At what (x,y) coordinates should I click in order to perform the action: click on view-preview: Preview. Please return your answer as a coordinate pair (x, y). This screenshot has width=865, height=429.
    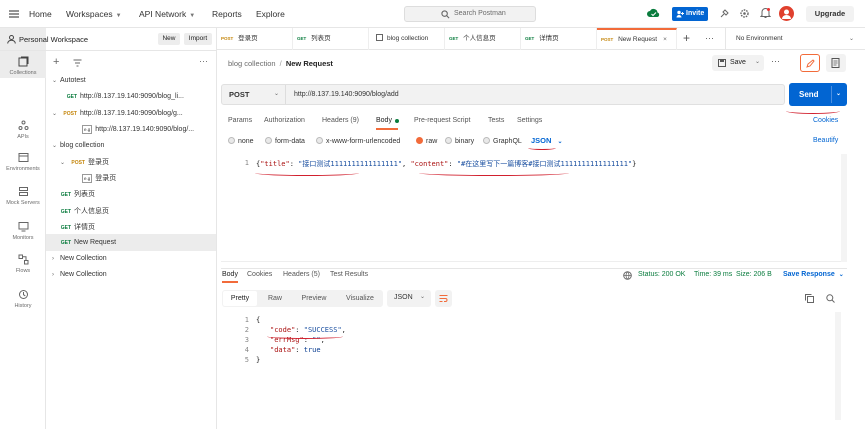
    Looking at the image, I should click on (314, 298).